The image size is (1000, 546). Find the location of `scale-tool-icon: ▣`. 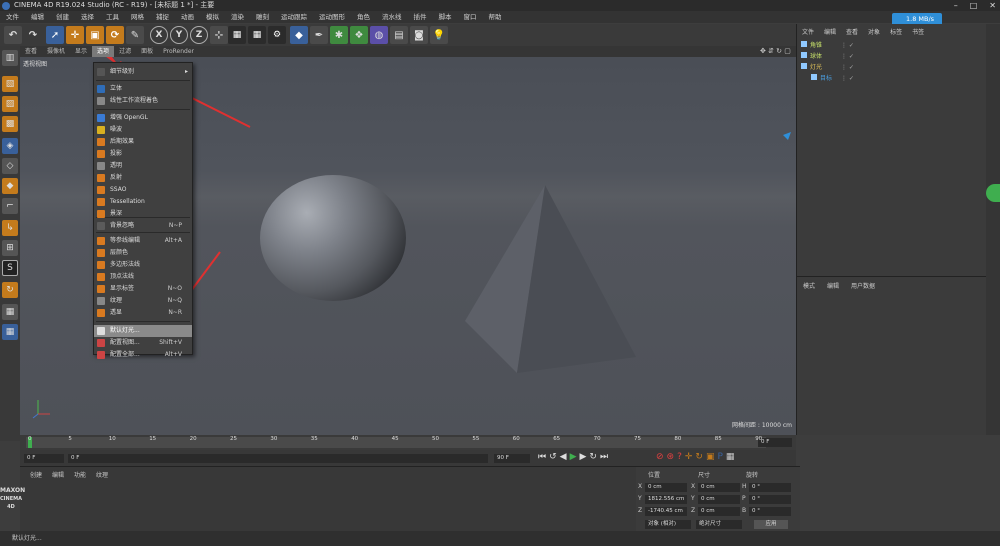

scale-tool-icon: ▣ is located at coordinates (95, 35).